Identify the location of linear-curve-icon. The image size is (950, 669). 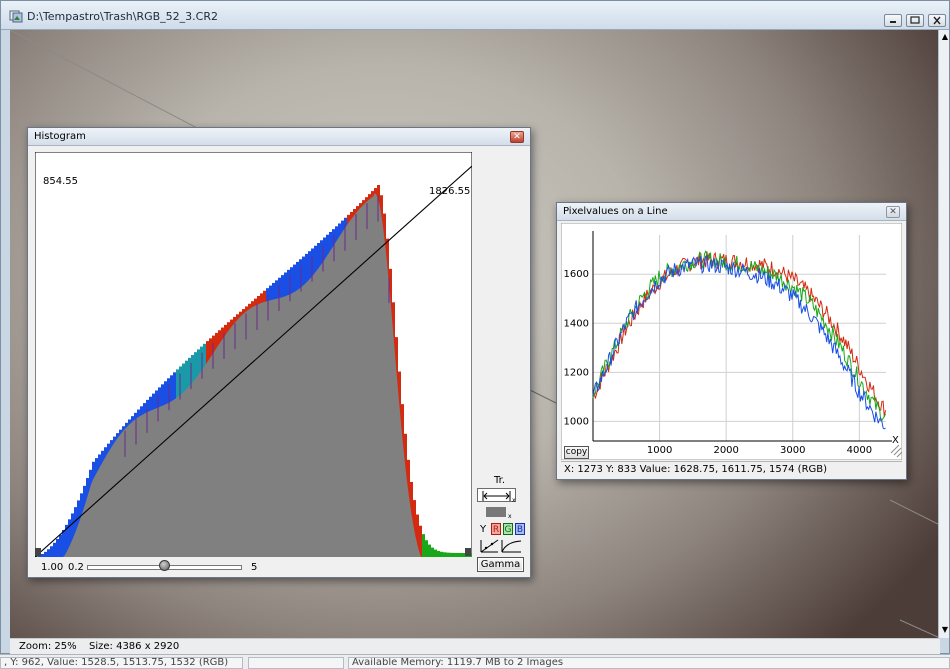
(489, 546).